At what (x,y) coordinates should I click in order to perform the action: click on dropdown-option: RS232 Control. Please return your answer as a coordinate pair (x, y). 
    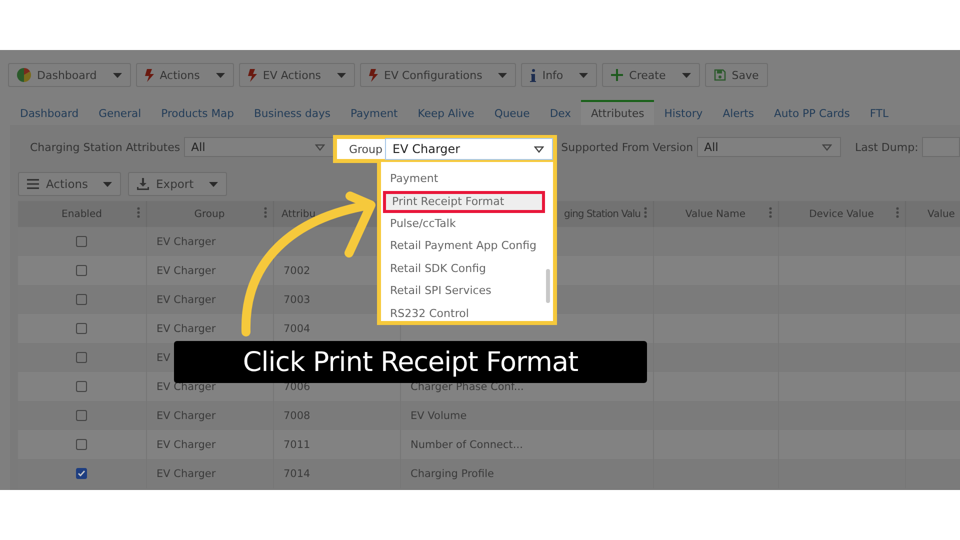
    Looking at the image, I should click on (462, 311).